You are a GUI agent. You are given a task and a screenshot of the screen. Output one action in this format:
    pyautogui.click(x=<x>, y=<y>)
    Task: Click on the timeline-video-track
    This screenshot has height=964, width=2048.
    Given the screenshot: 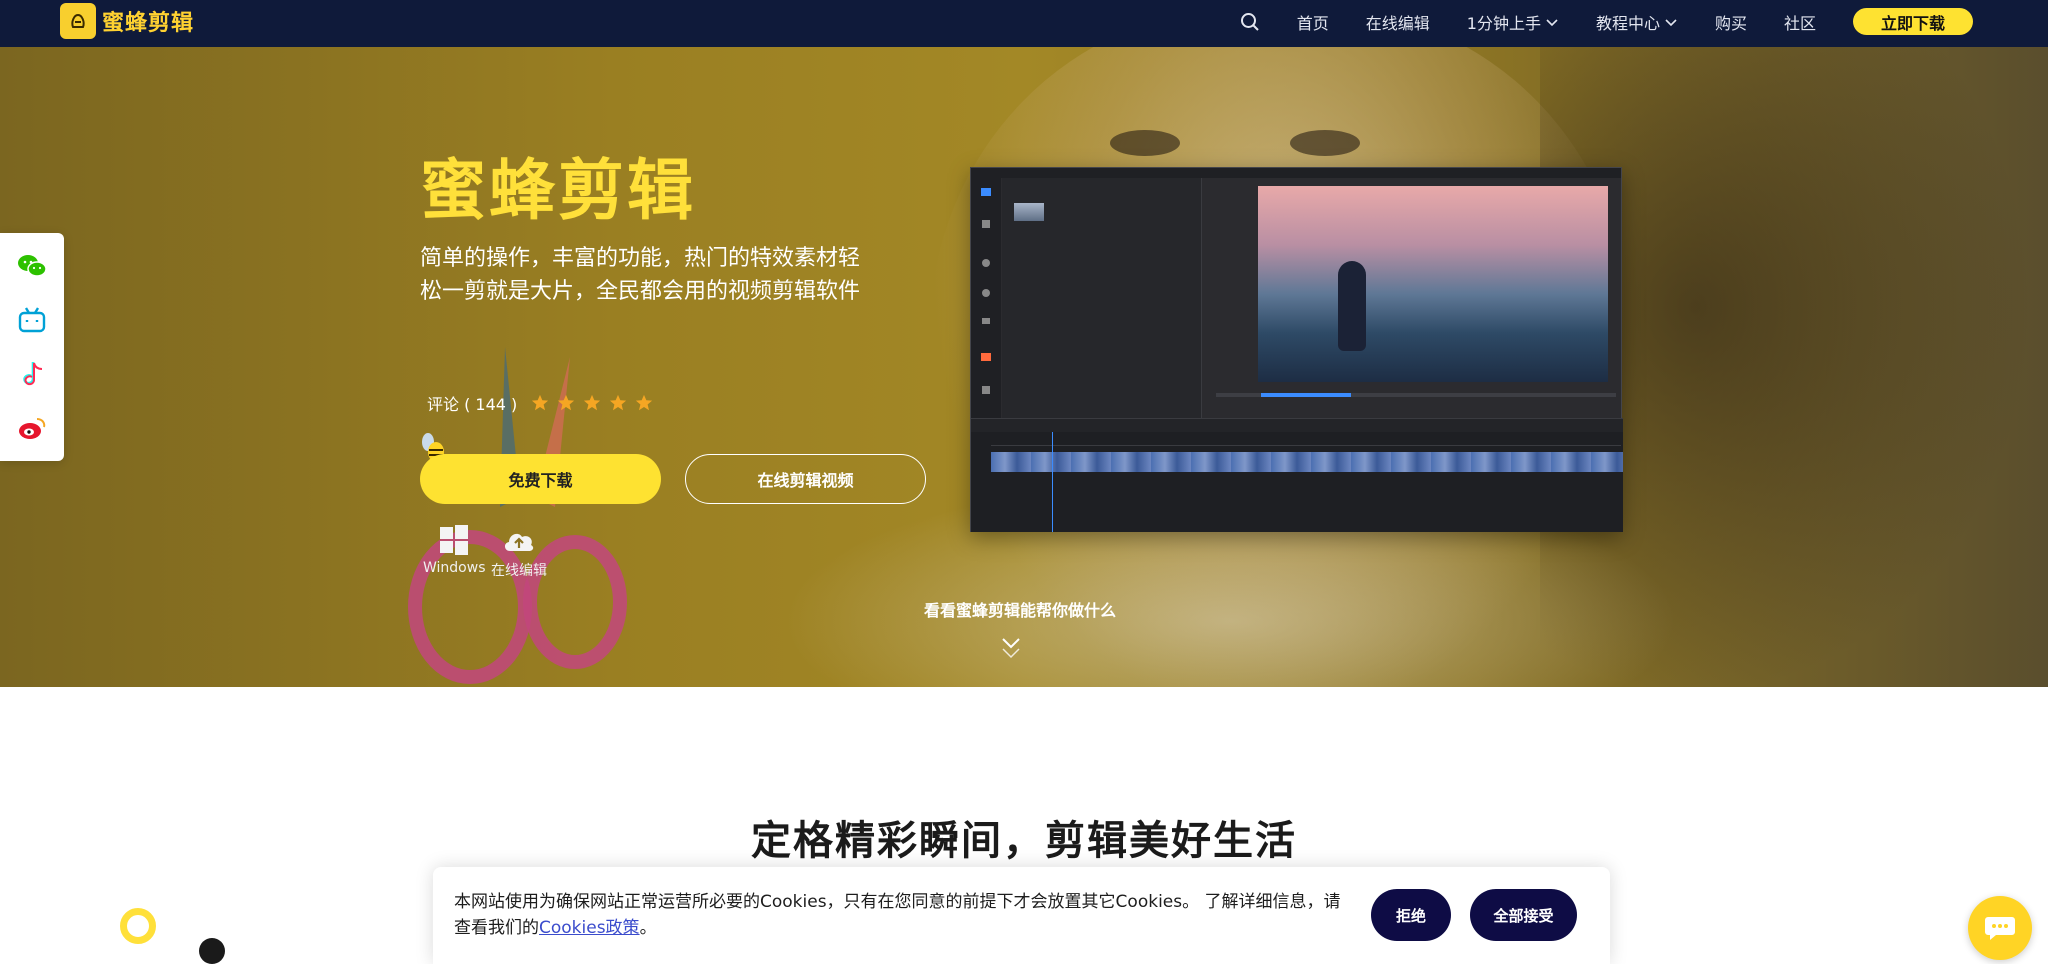 What is the action you would take?
    pyautogui.click(x=1307, y=462)
    